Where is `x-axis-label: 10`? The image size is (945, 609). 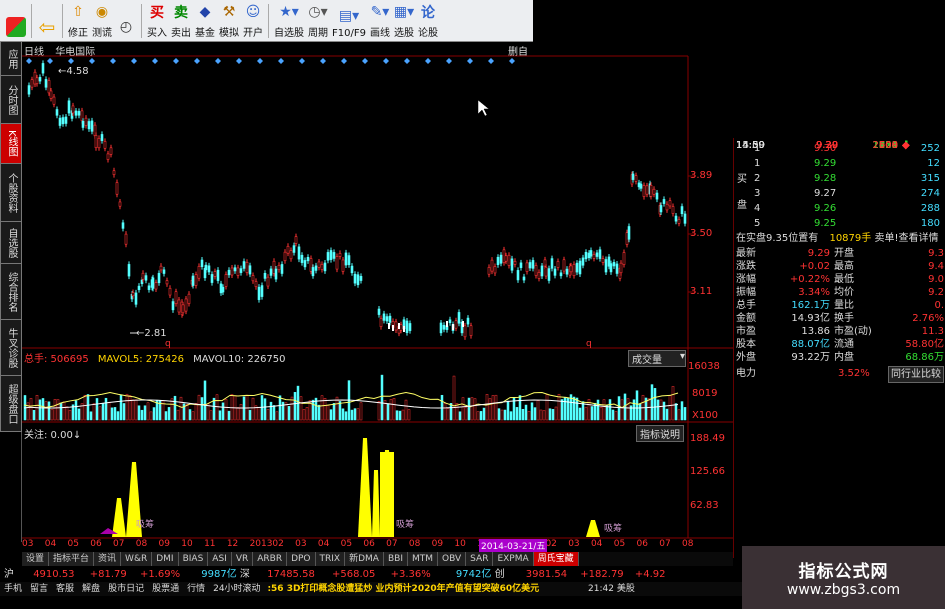
x-axis-label: 10 is located at coordinates (460, 544).